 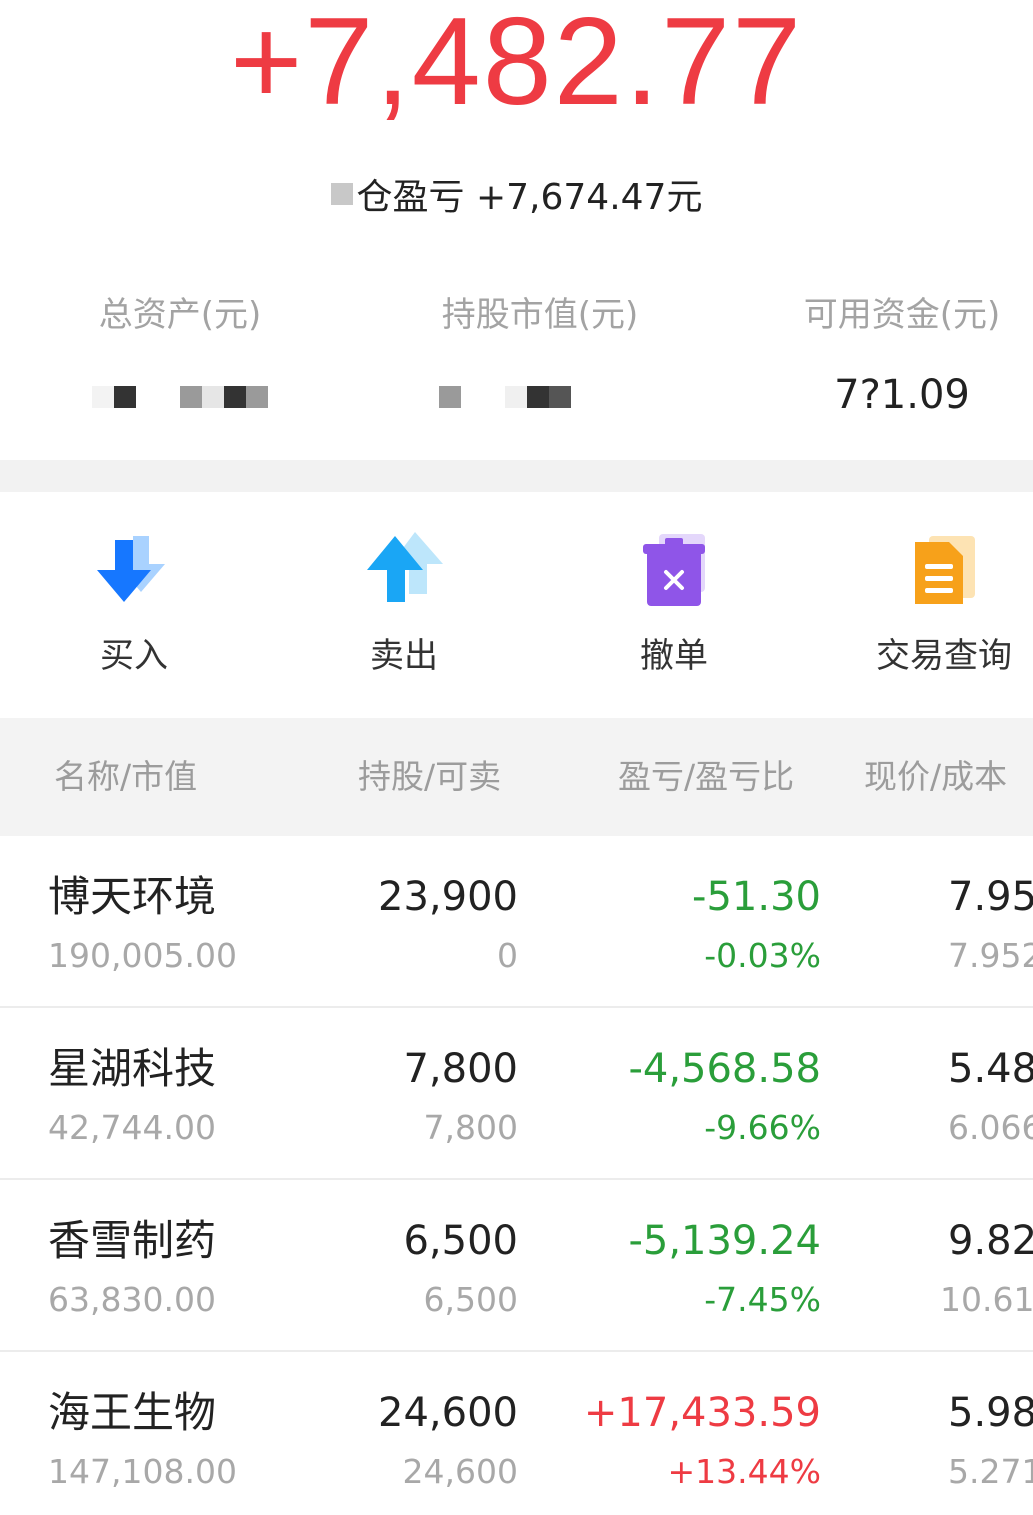 I want to click on available-cash-value: 7?1.09, so click(x=902, y=395).